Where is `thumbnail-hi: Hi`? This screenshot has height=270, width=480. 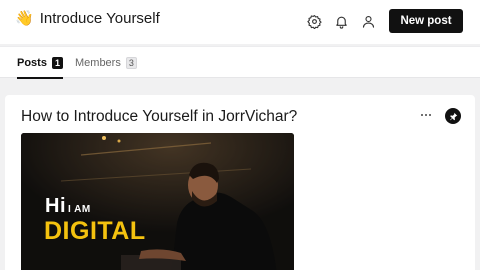 thumbnail-hi: Hi is located at coordinates (55, 206).